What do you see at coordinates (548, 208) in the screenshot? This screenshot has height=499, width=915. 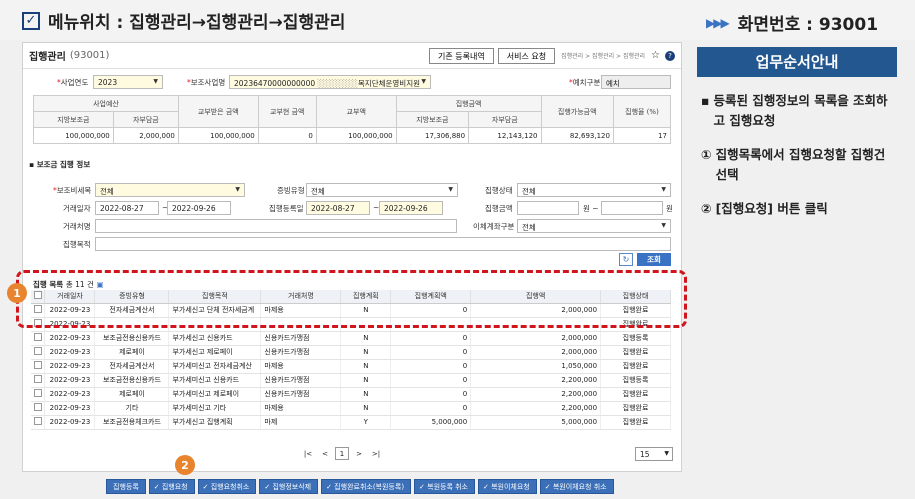 I see `amount-from` at bounding box center [548, 208].